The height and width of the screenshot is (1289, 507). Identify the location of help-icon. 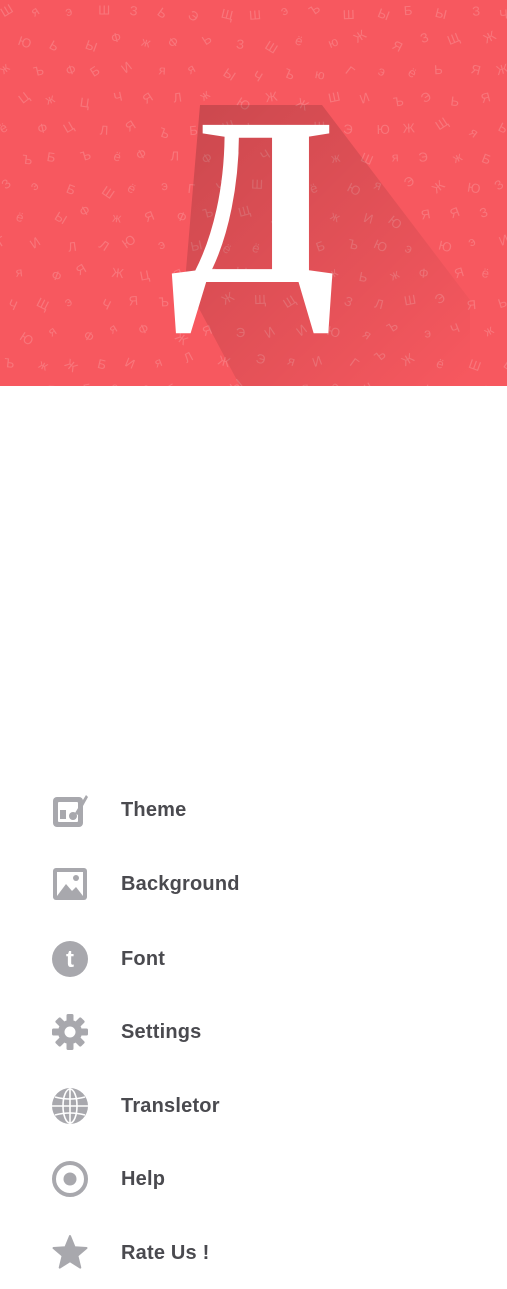
(70, 1179).